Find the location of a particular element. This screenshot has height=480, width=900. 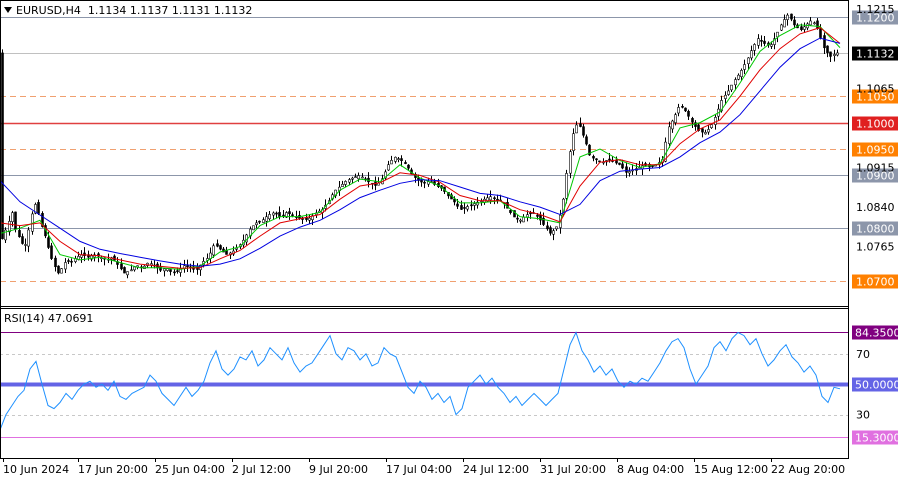

symbol-header: EURUSD,H4 1.1134 1.1137 1.1131 1.1132 is located at coordinates (128, 10).